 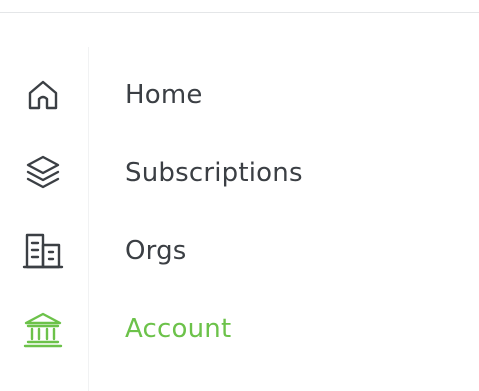 What do you see at coordinates (43, 251) in the screenshot?
I see `buildings-icon` at bounding box center [43, 251].